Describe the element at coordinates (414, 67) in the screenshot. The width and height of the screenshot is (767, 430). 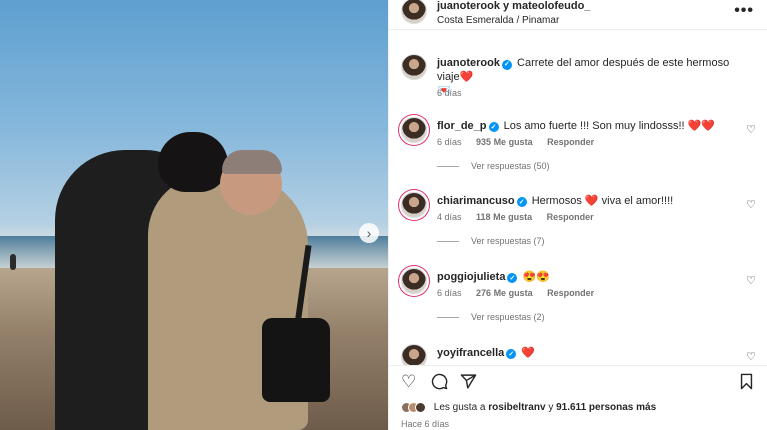
I see `caption-avatar` at that location.